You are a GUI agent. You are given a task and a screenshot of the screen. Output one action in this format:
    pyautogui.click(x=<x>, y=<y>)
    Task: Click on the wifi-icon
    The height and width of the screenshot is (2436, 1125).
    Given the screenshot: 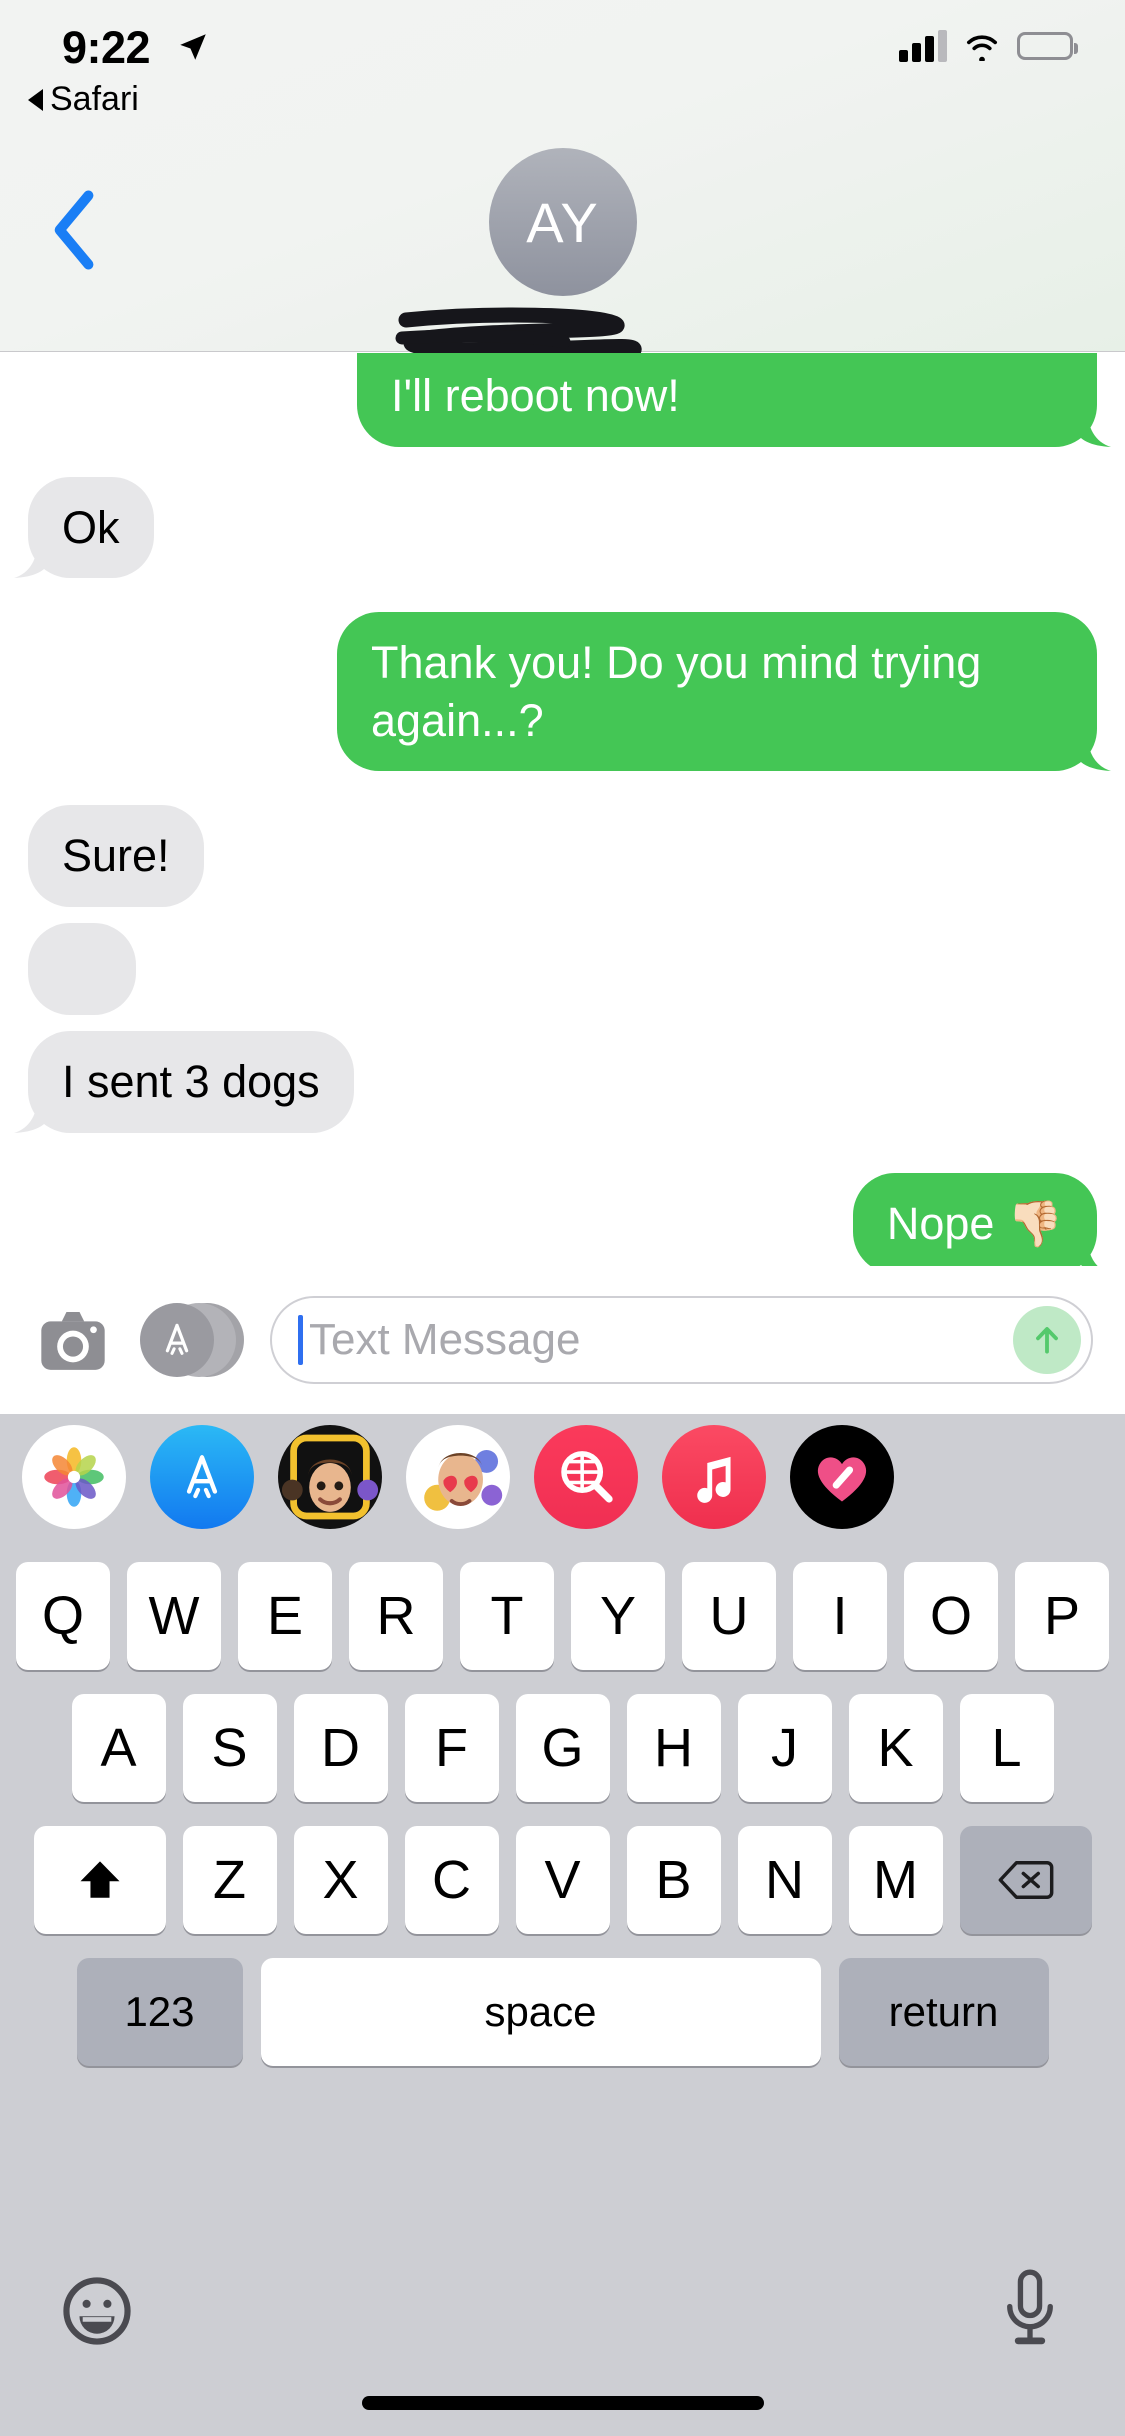 What is the action you would take?
    pyautogui.click(x=982, y=48)
    